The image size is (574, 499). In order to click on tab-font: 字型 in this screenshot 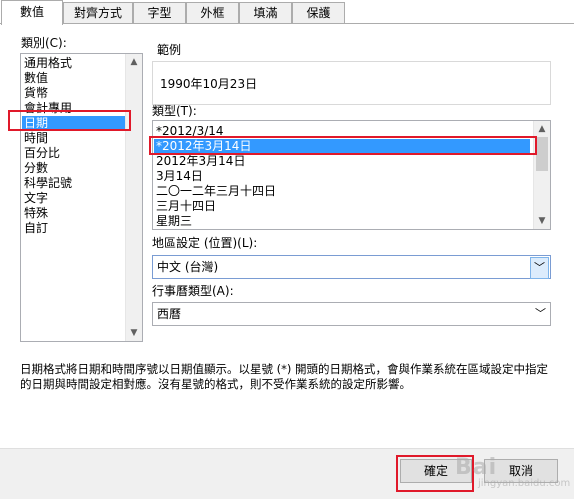, I will do `click(159, 13)`.